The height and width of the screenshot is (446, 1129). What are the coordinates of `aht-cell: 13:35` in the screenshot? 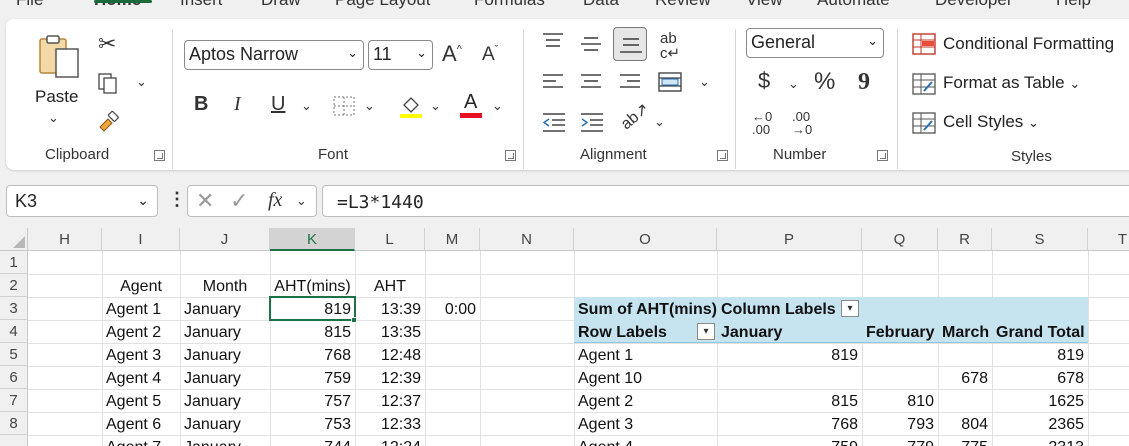 It's located at (390, 332).